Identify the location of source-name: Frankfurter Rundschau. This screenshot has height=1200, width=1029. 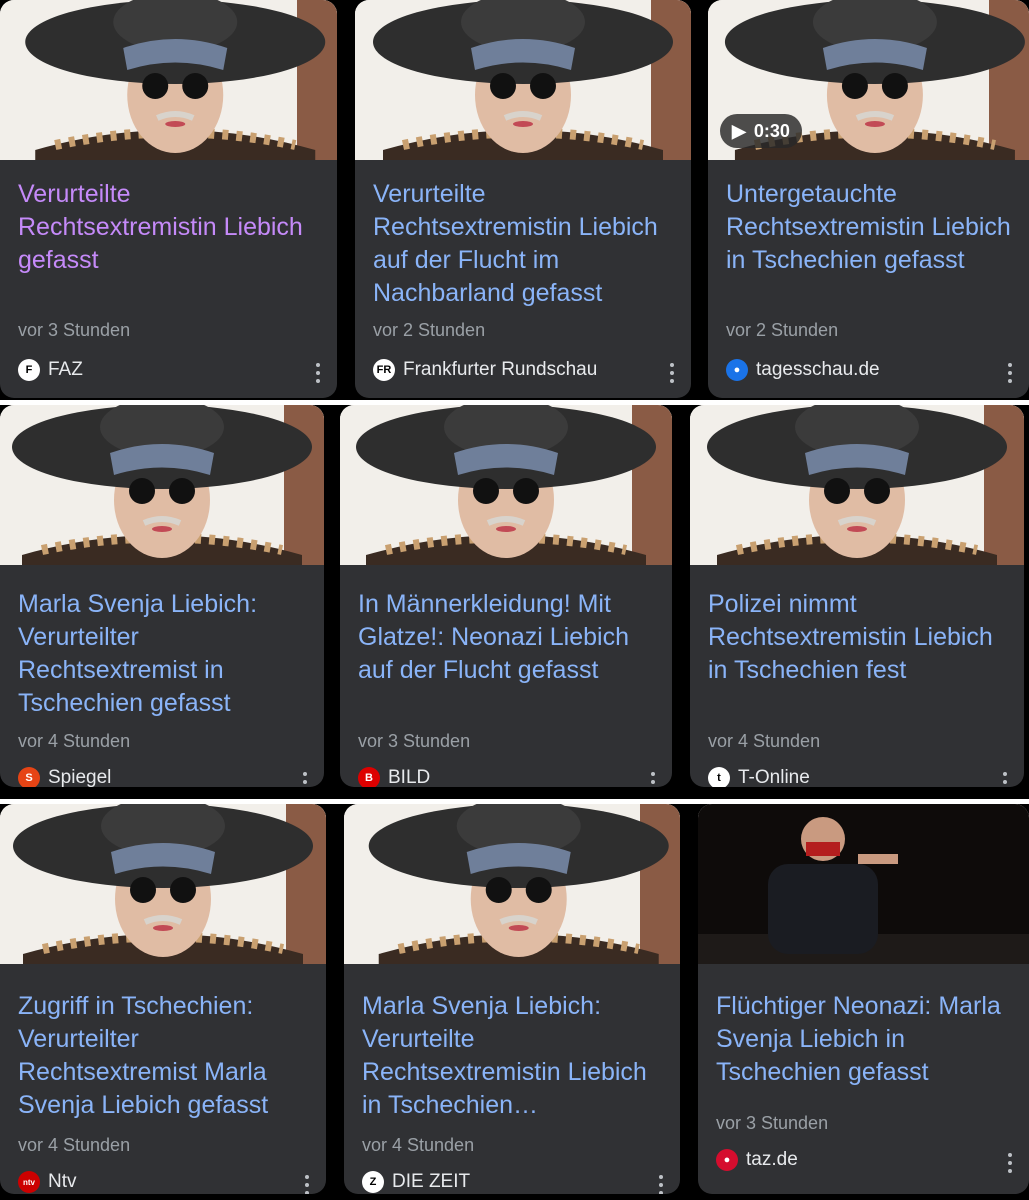
(500, 369).